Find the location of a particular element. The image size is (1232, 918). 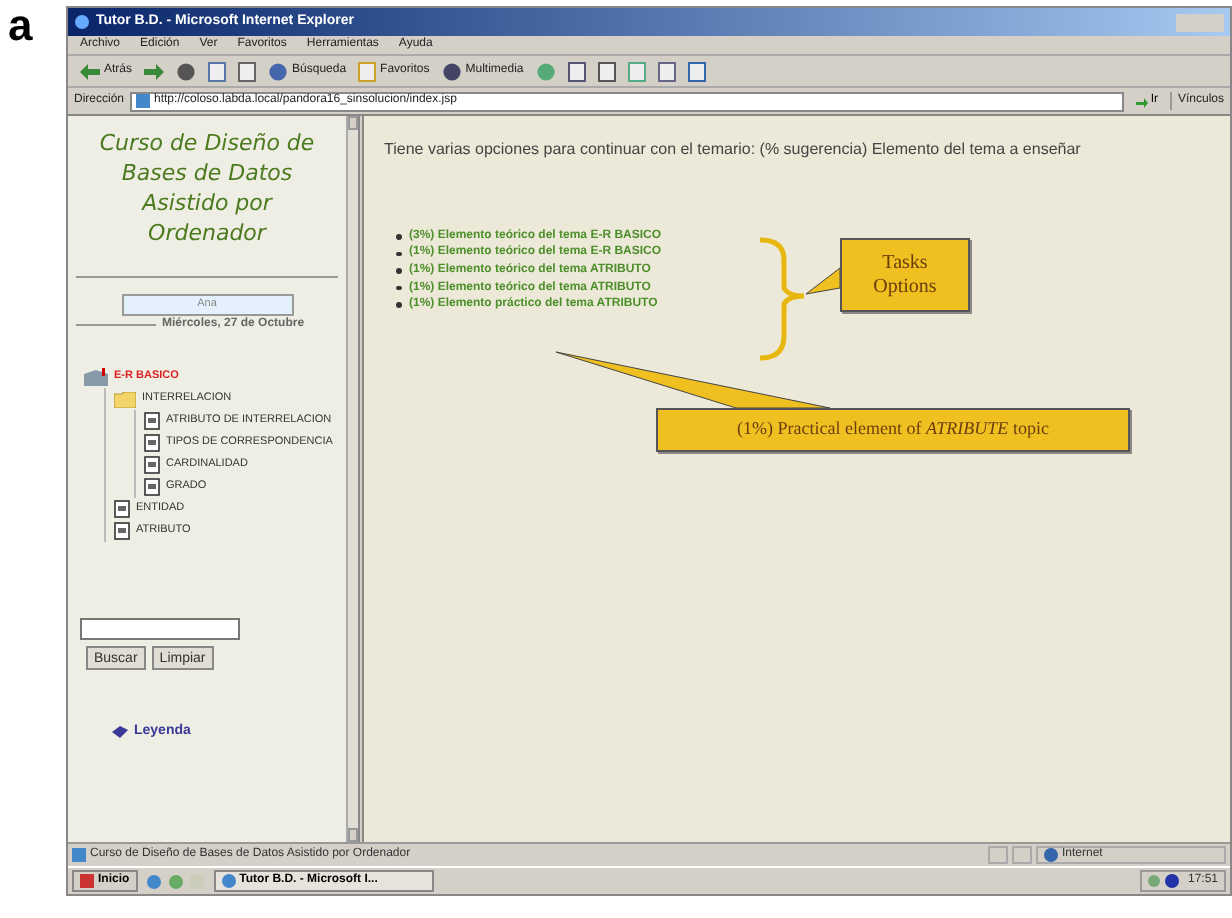

callout-box: Tasks Options is located at coordinates (905, 275).